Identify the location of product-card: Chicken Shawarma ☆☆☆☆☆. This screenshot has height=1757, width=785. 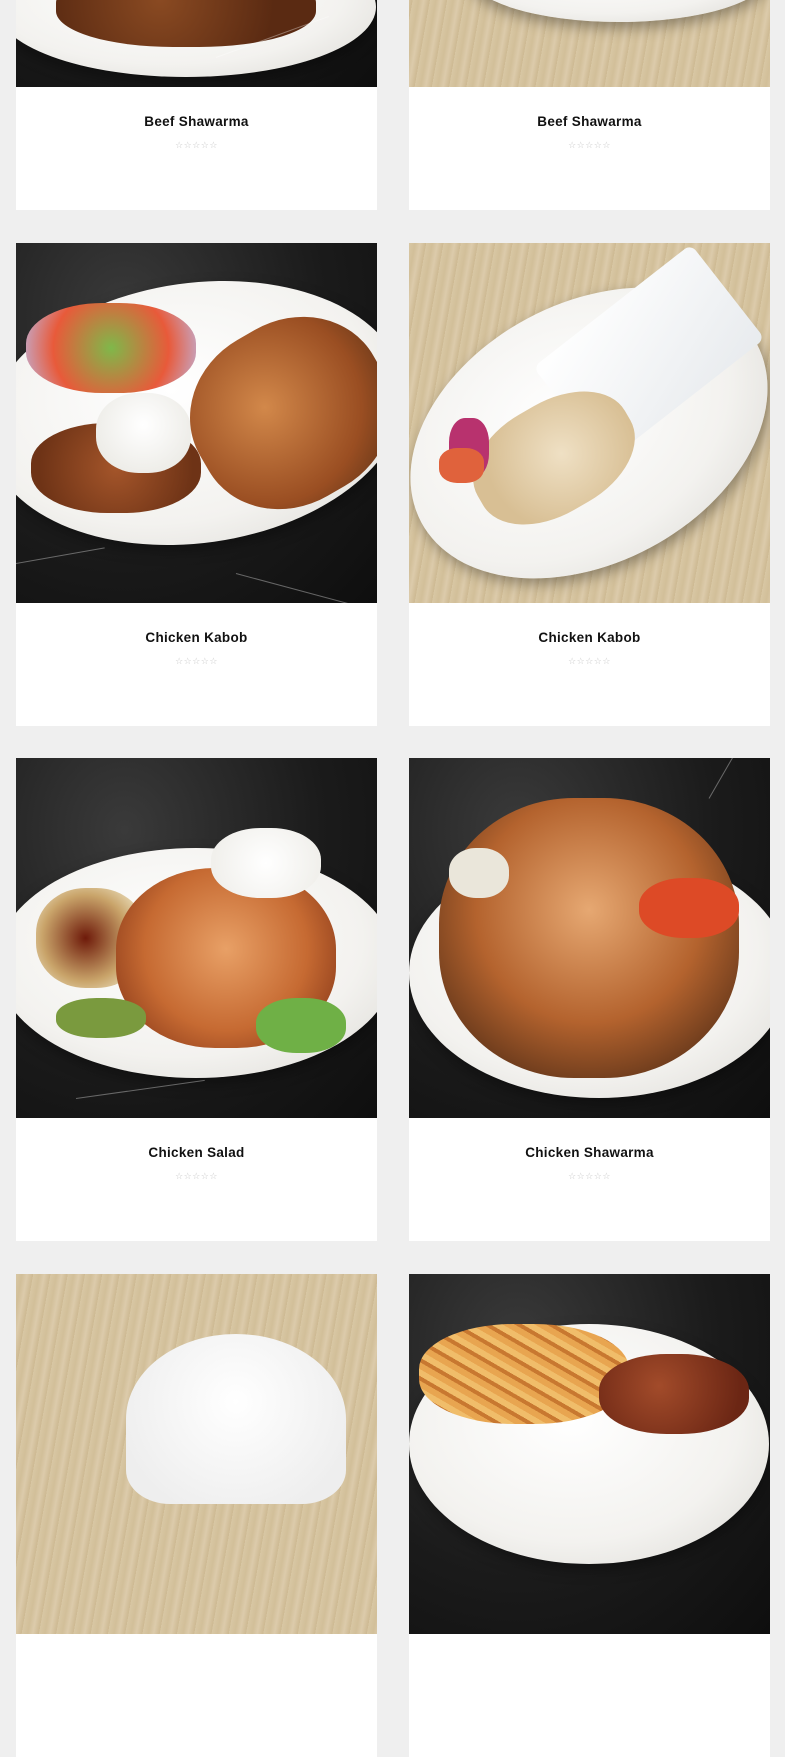
(589, 999).